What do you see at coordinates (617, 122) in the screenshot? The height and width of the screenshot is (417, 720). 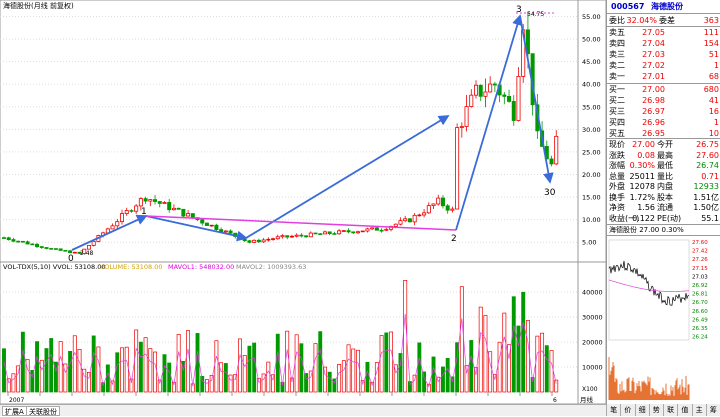 I see `buy-label: 买四` at bounding box center [617, 122].